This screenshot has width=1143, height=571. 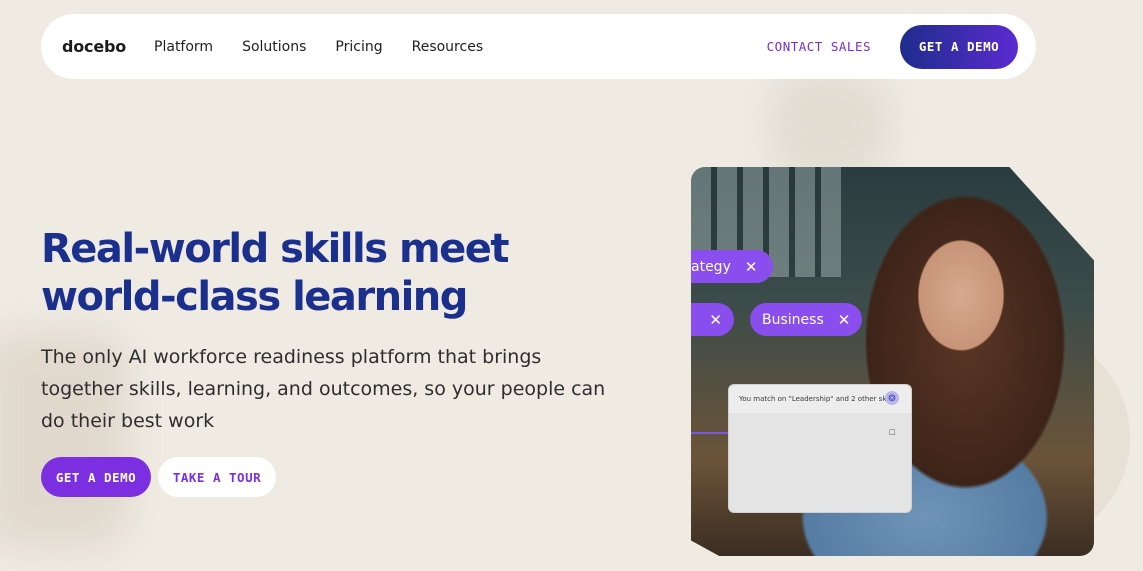 I want to click on nav-link-platform: Platform, so click(x=183, y=47).